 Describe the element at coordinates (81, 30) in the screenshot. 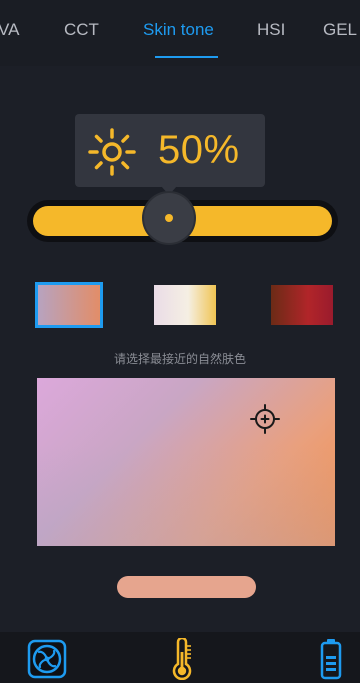

I see `tab-cct: CCT` at that location.